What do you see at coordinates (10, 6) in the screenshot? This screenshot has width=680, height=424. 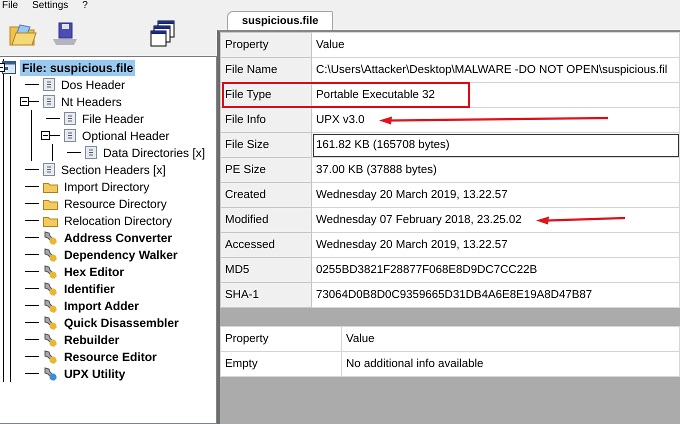 I see `menu-item: File` at bounding box center [10, 6].